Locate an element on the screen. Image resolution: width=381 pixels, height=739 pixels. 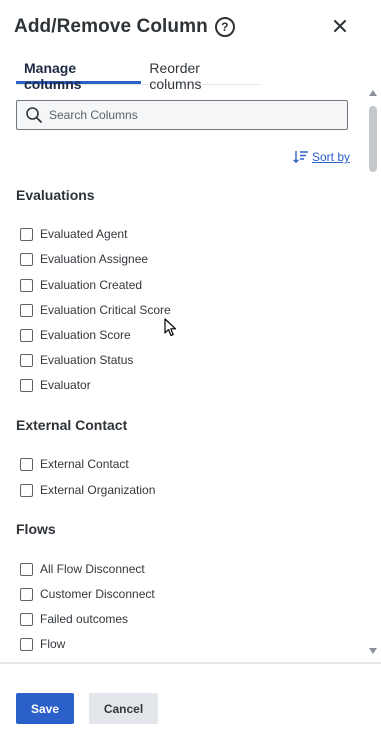
column-option-evaluation-status: Evaluation Status is located at coordinates (76, 360).